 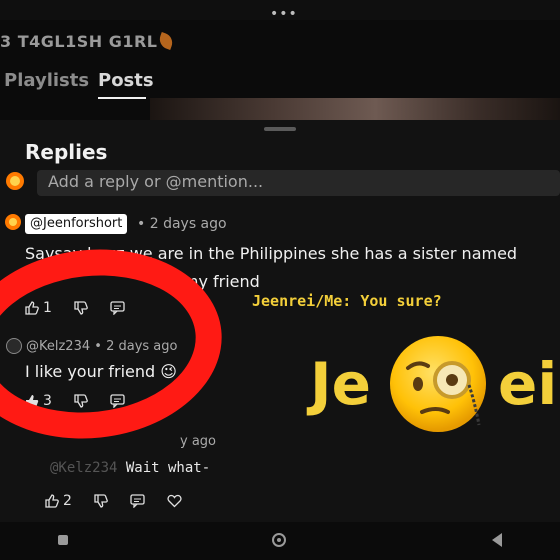 What do you see at coordinates (13, 222) in the screenshot?
I see `comment-avatar` at bounding box center [13, 222].